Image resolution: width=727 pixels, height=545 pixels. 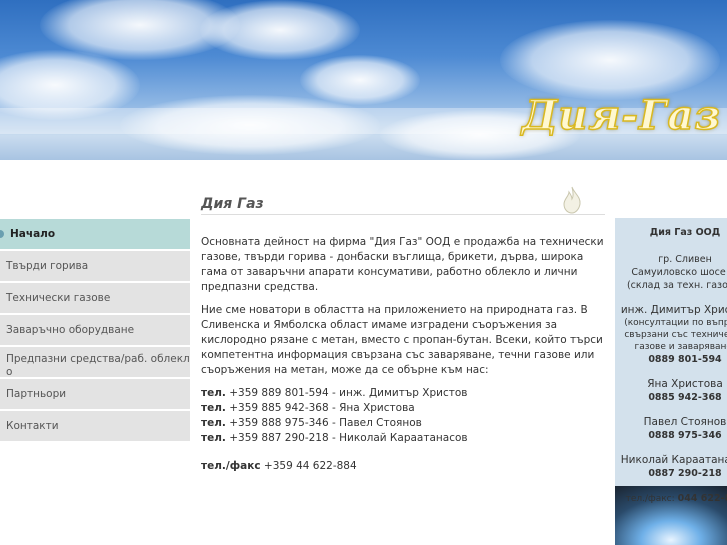 I want to click on phone-line: тел. +359 885 942-368 - Яна Христова, so click(x=308, y=408).